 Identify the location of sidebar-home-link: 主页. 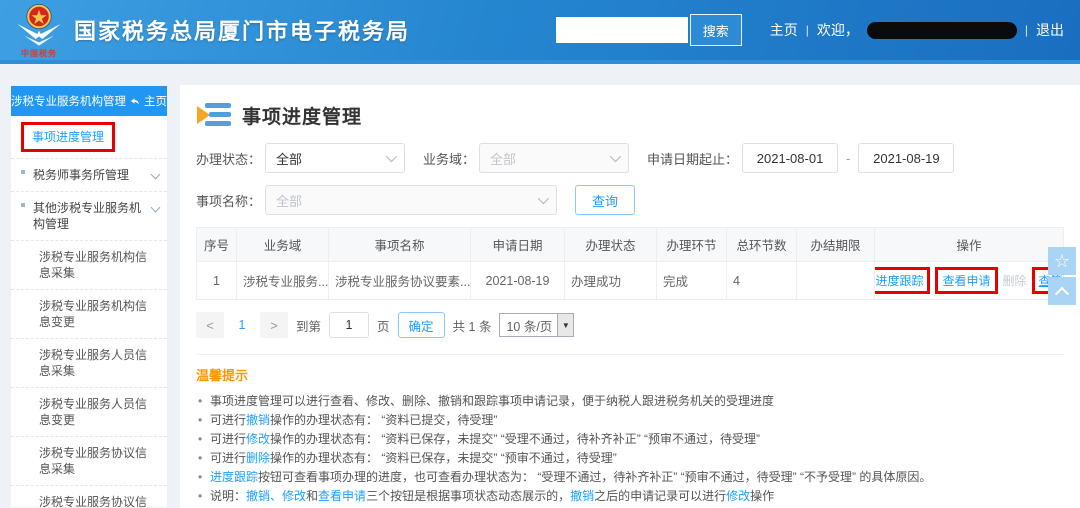
(155, 101).